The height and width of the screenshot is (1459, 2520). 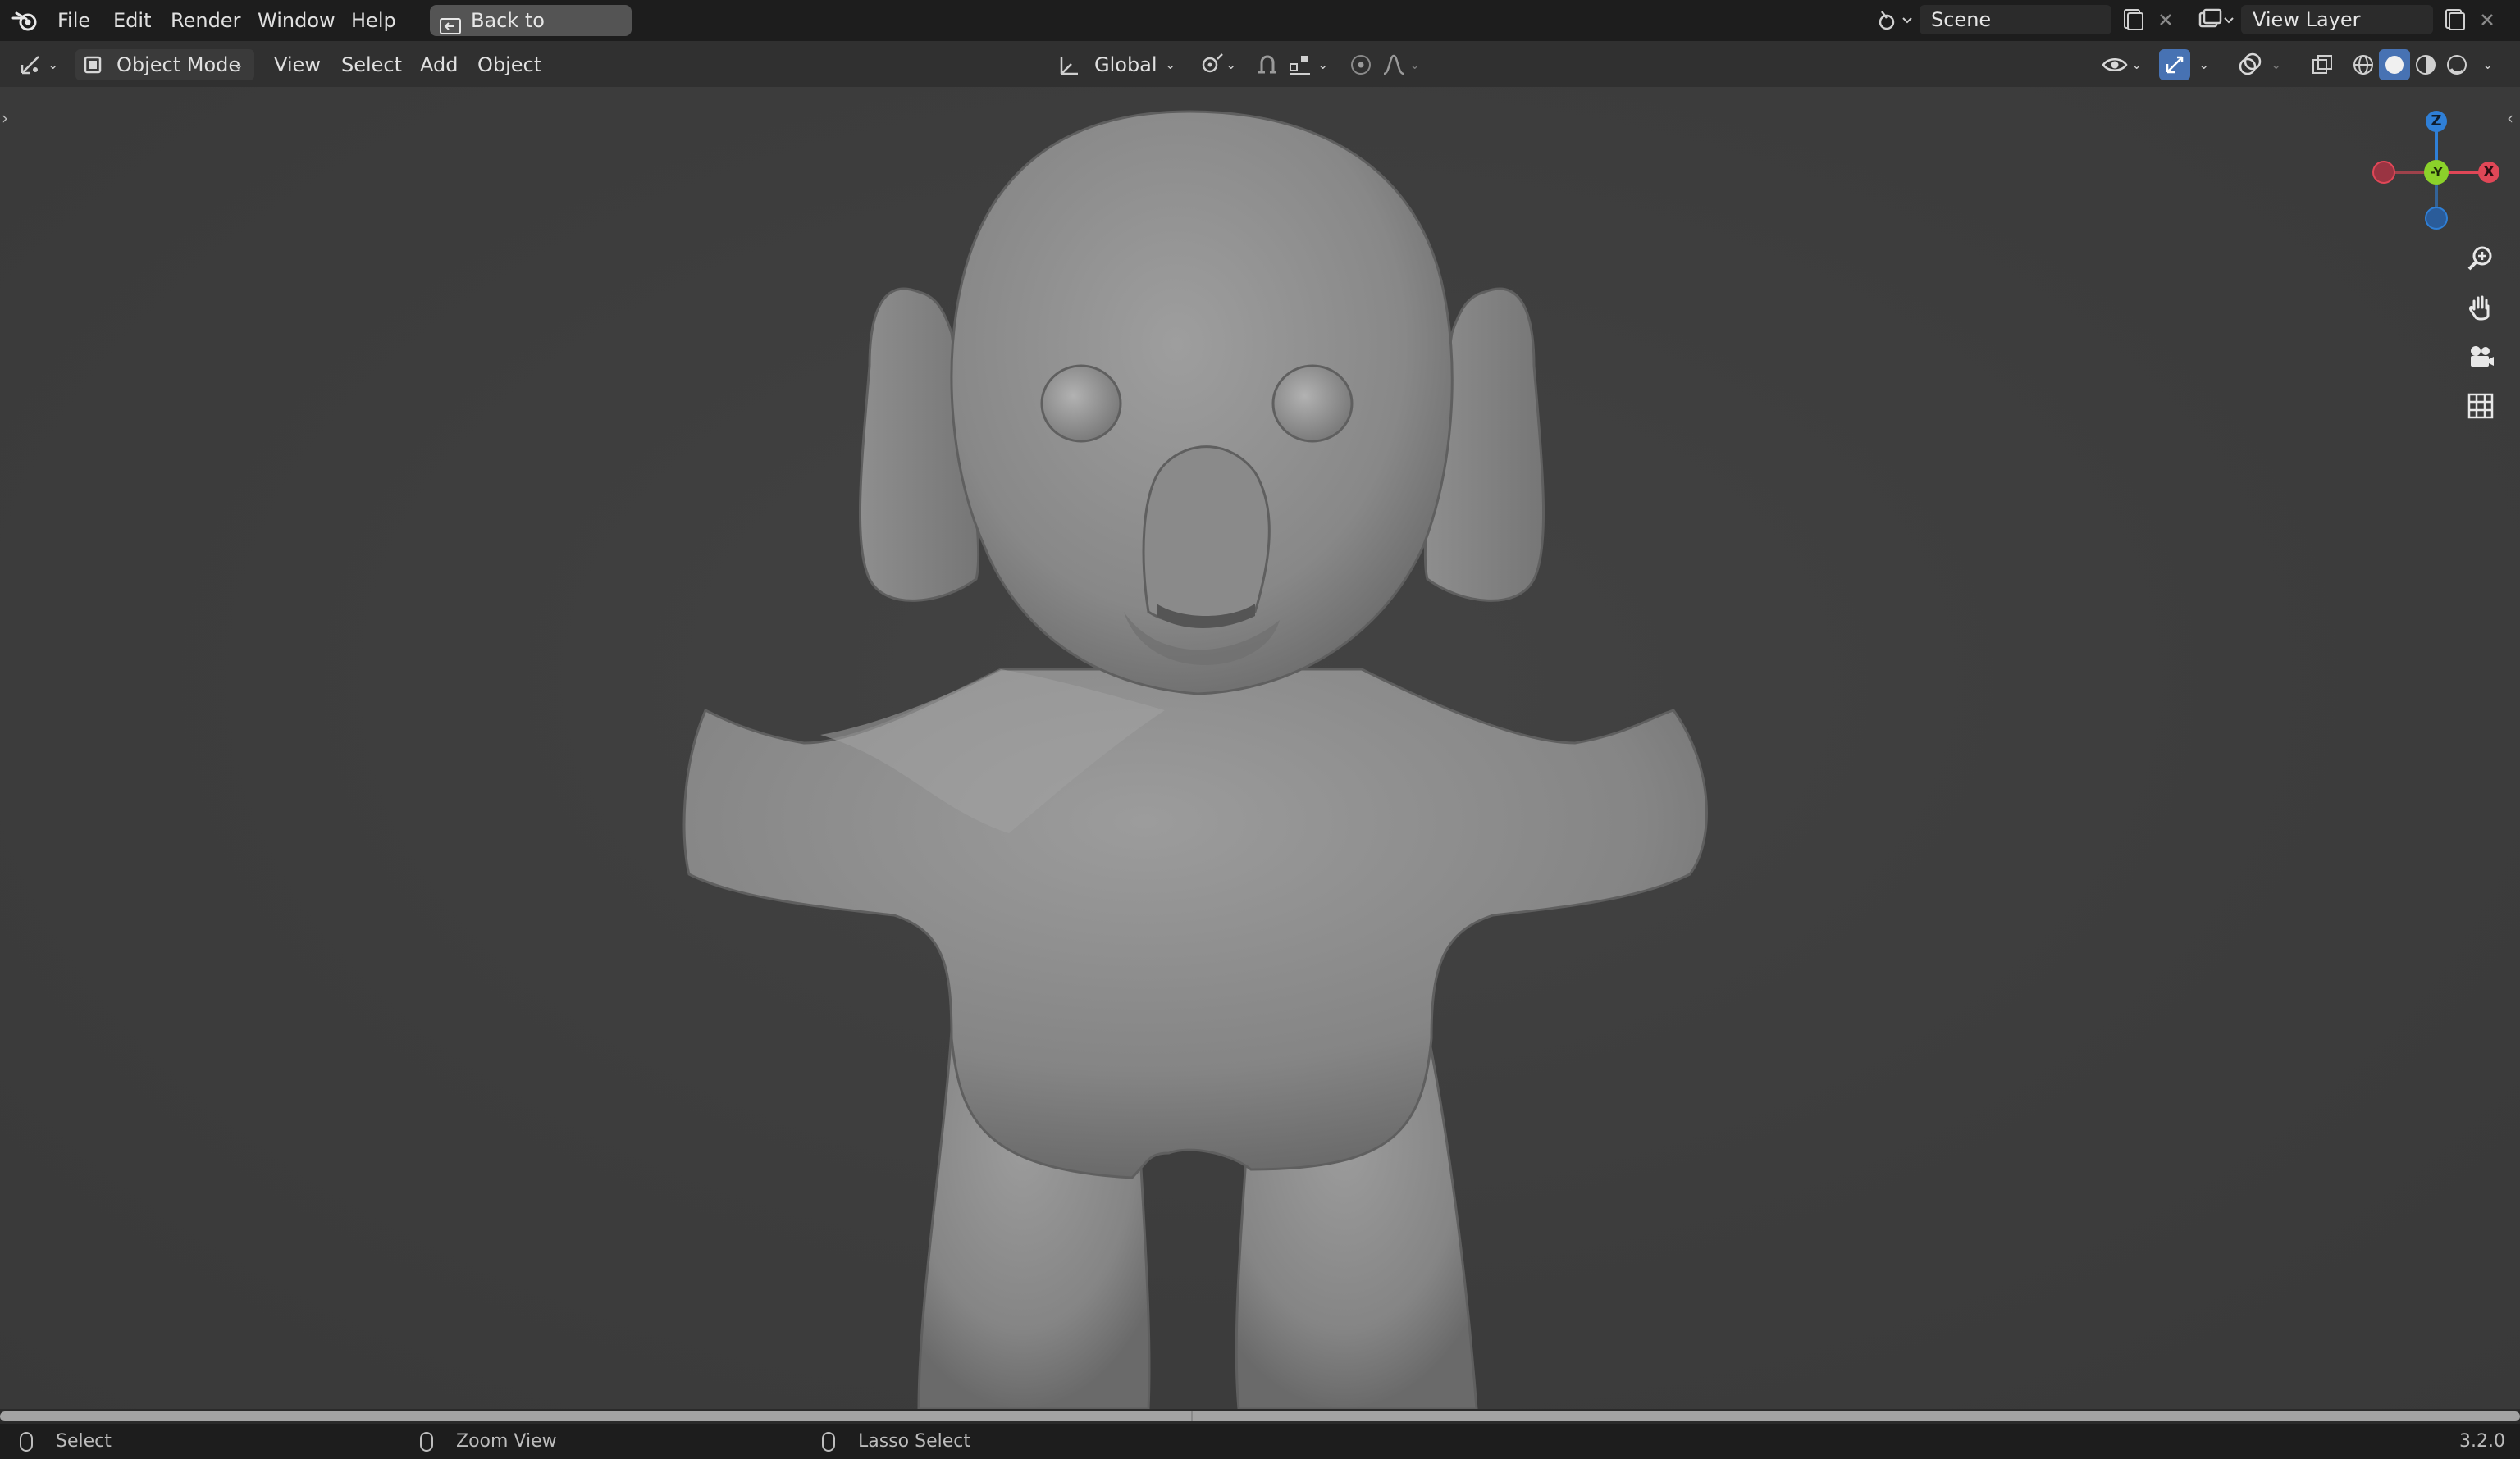 I want to click on gizmo-y-label: -Y, so click(x=2436, y=173).